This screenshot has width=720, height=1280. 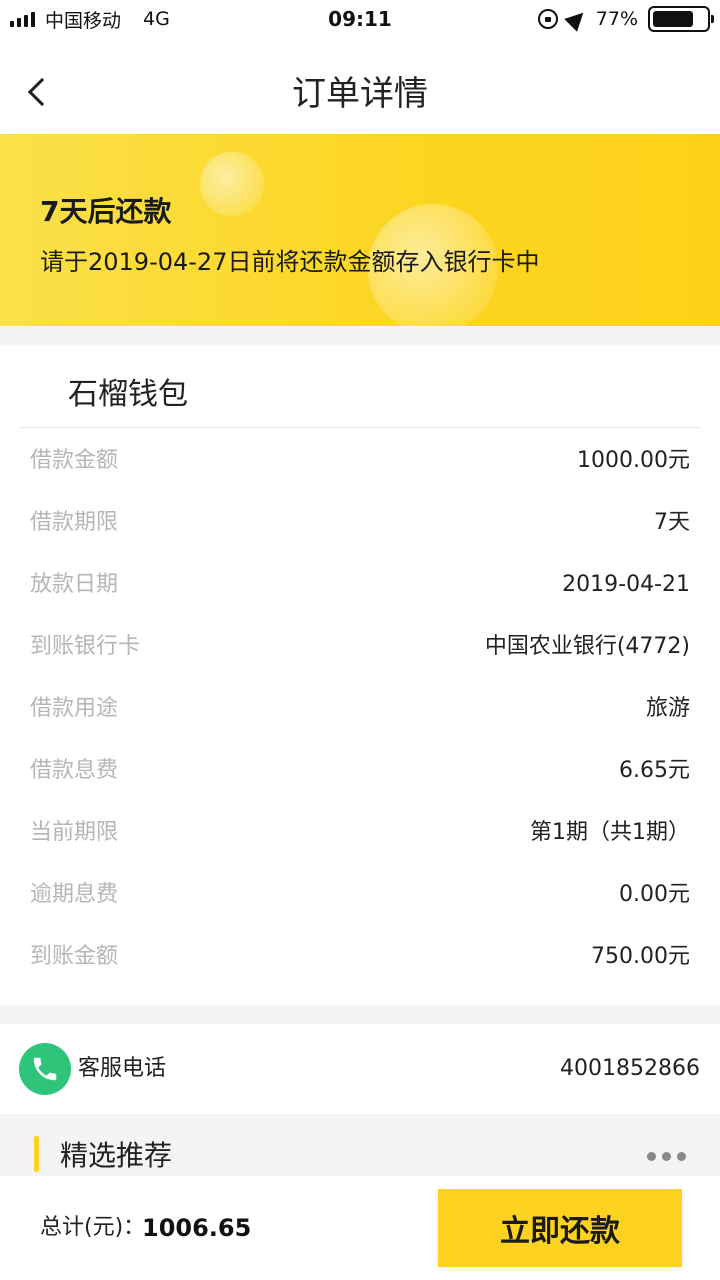 I want to click on detail-row: 到账银行卡 中国农业银行(4772), so click(x=360, y=647).